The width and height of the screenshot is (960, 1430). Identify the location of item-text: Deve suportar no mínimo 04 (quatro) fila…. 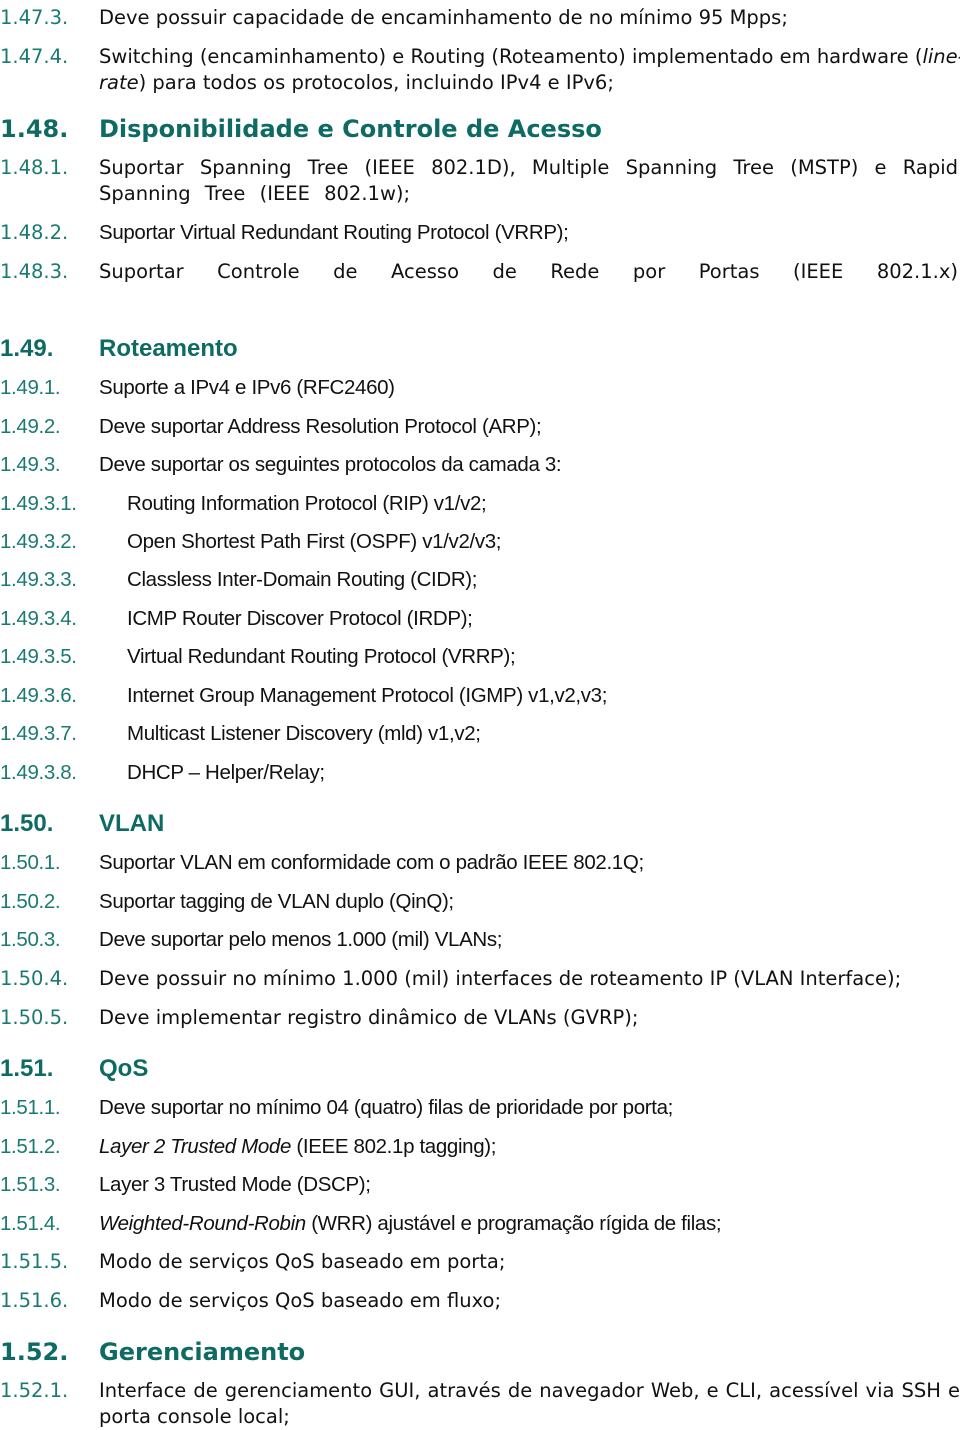
(386, 1107).